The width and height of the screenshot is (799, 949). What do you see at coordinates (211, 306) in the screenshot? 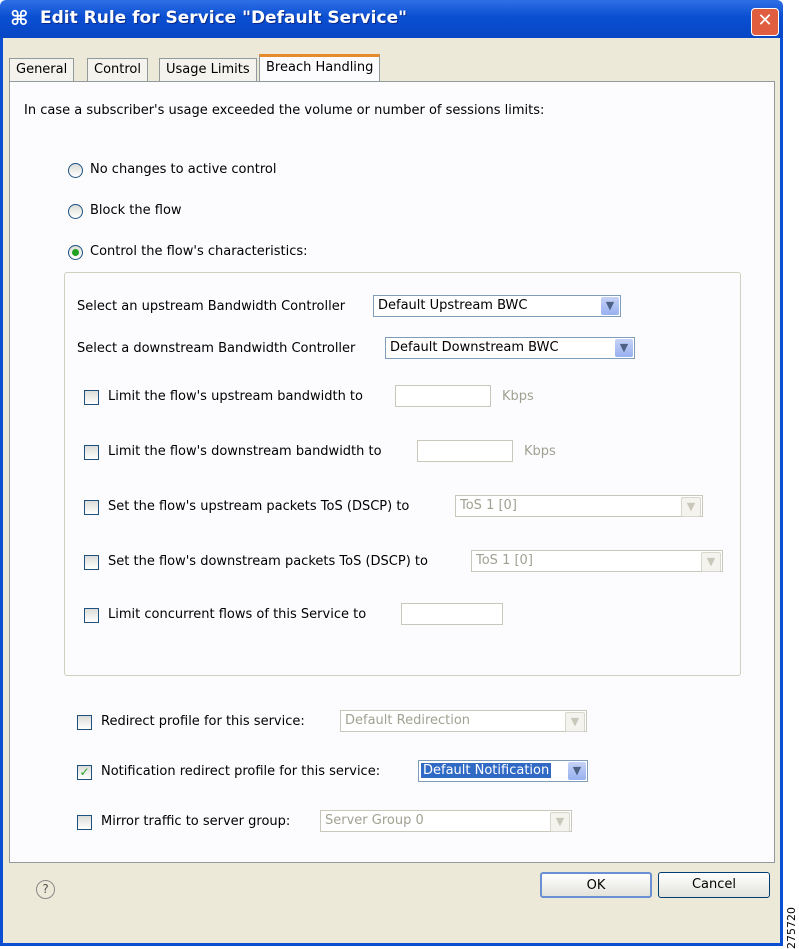
I see `upstream-bwc-label: Select an upstream Bandwidth Controller` at bounding box center [211, 306].